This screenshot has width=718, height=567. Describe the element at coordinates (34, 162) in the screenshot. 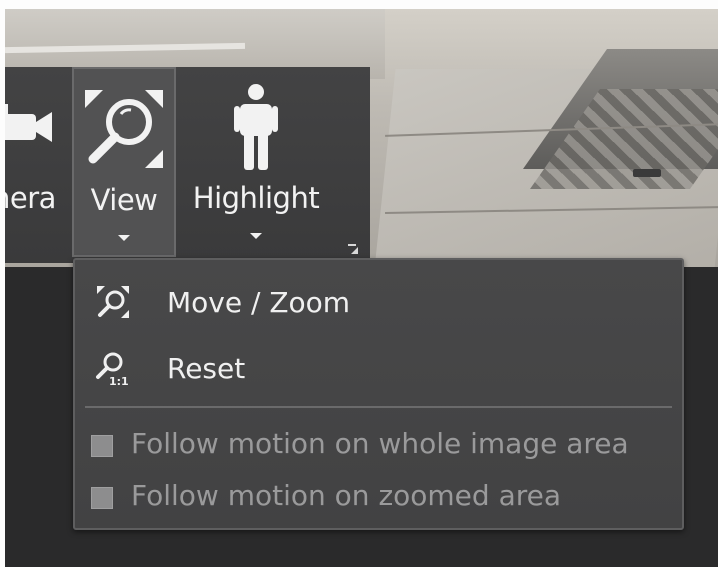

I see `camera-button: nera` at that location.